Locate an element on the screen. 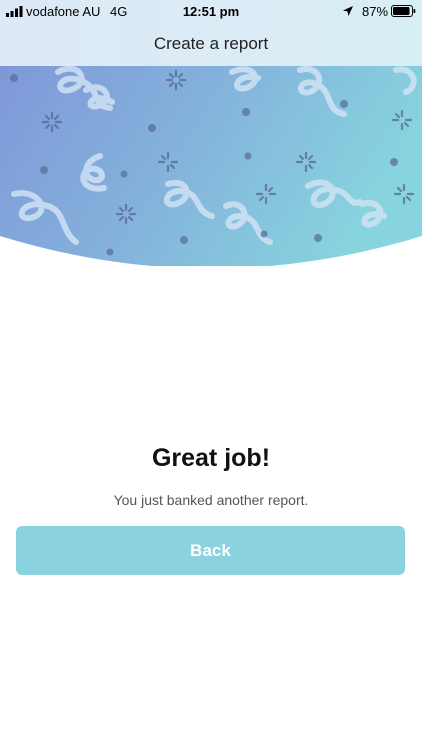 The height and width of the screenshot is (750, 422). location-arrow-icon is located at coordinates (348, 11).